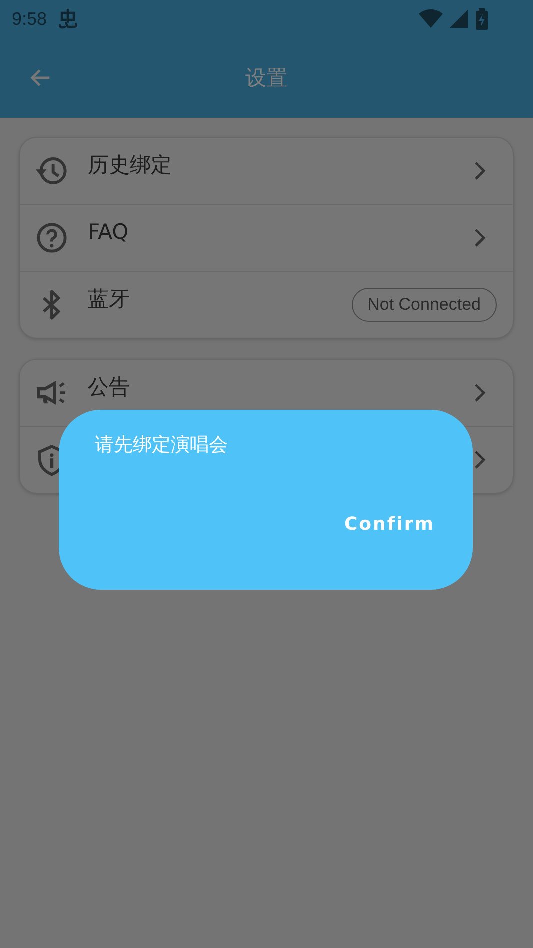 Image resolution: width=533 pixels, height=948 pixels. What do you see at coordinates (30, 19) in the screenshot?
I see `status-time: 9:58` at bounding box center [30, 19].